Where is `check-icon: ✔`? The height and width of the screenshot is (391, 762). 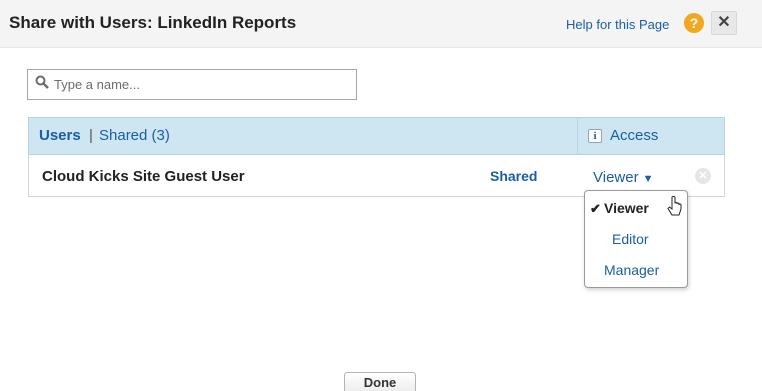 check-icon: ✔ is located at coordinates (595, 208).